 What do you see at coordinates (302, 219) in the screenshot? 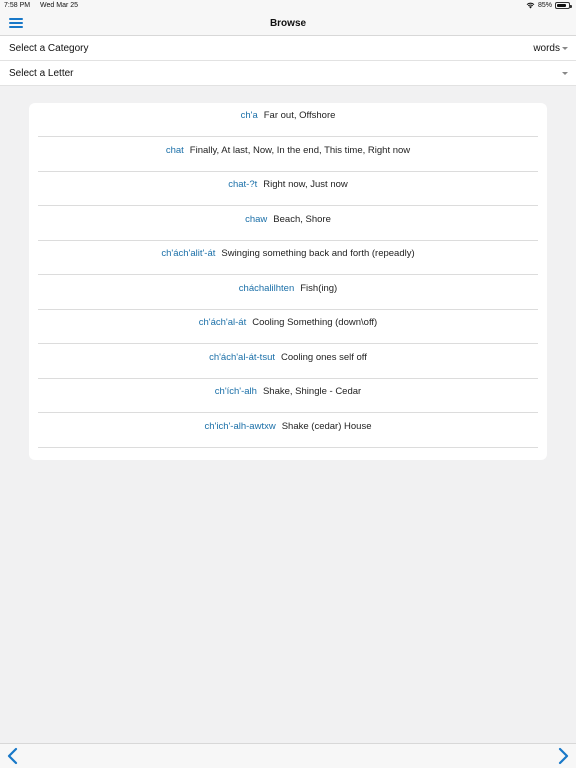
I see `entry-definition: Beach, Shore` at bounding box center [302, 219].